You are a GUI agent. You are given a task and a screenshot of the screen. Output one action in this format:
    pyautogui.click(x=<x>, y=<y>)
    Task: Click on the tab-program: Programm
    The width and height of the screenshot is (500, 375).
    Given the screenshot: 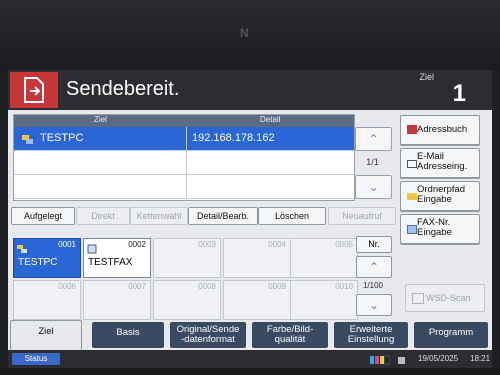 What is the action you would take?
    pyautogui.click(x=451, y=335)
    